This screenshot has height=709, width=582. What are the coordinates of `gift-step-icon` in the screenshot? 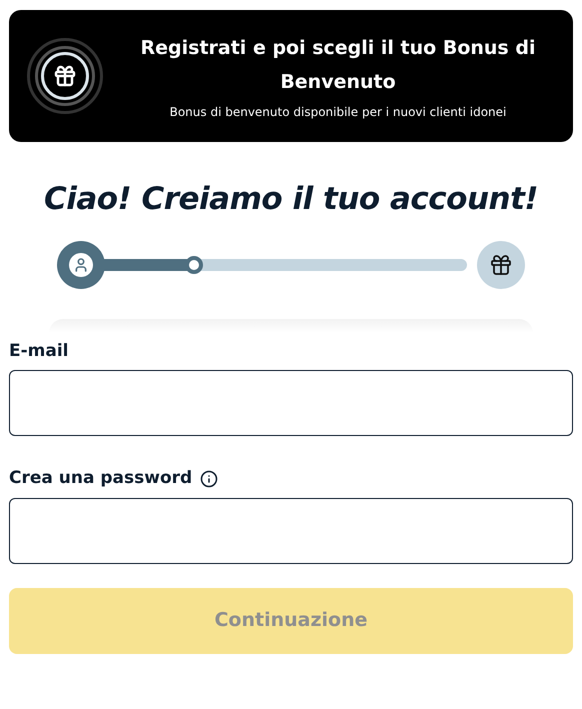 It's located at (501, 264).